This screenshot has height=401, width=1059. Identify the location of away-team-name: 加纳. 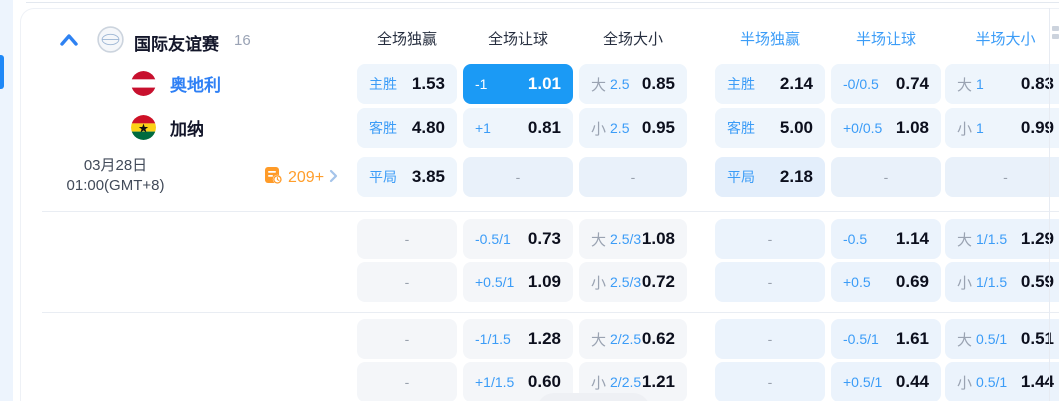
(187, 129).